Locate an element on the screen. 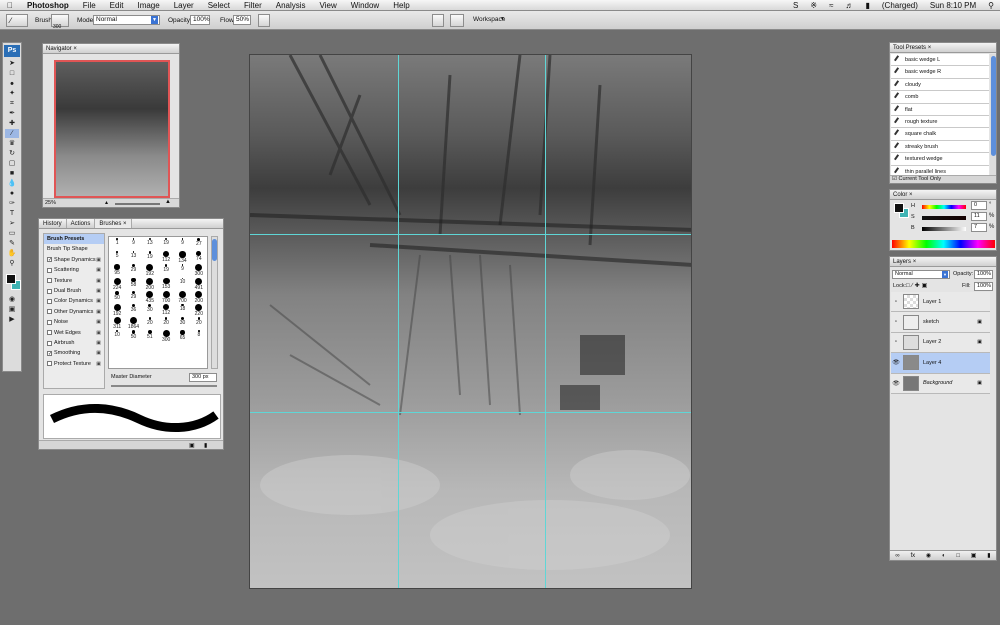  brush-preset: 10 is located at coordinates (117, 335).